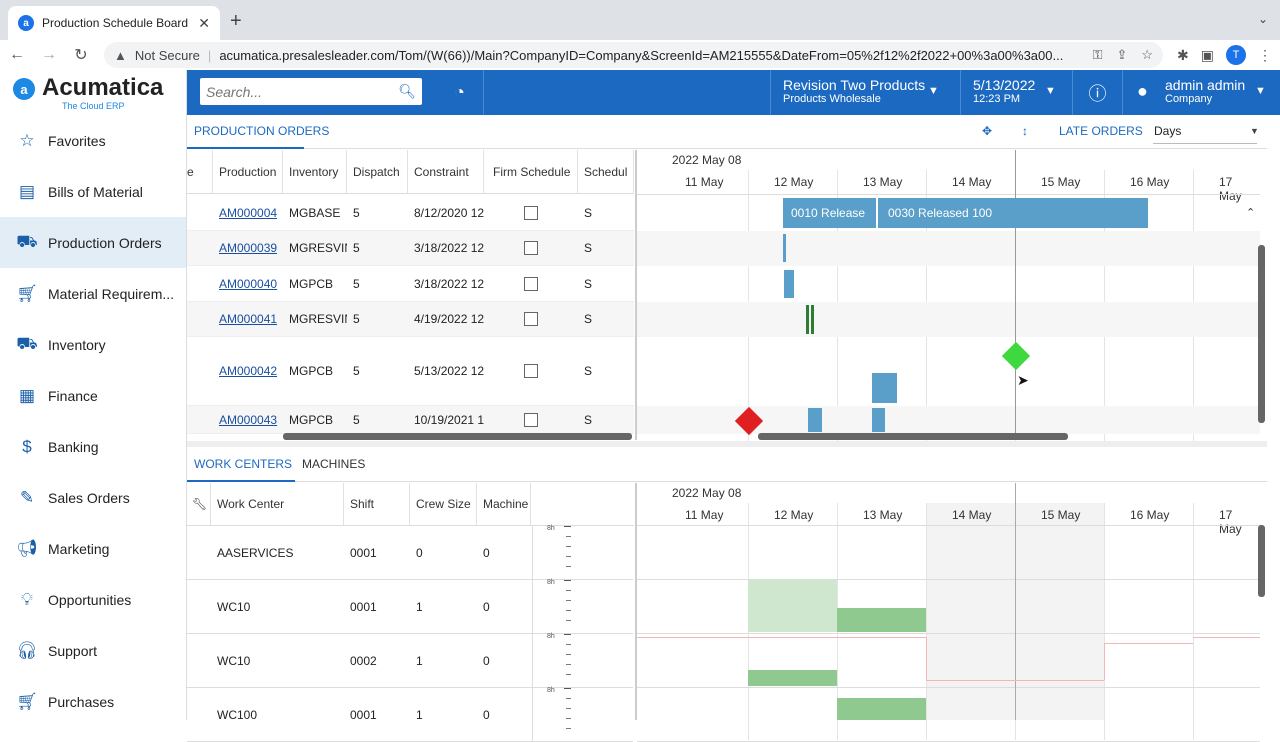  Describe the element at coordinates (81, 55) in the screenshot. I see `reload-icon: ↻` at that location.